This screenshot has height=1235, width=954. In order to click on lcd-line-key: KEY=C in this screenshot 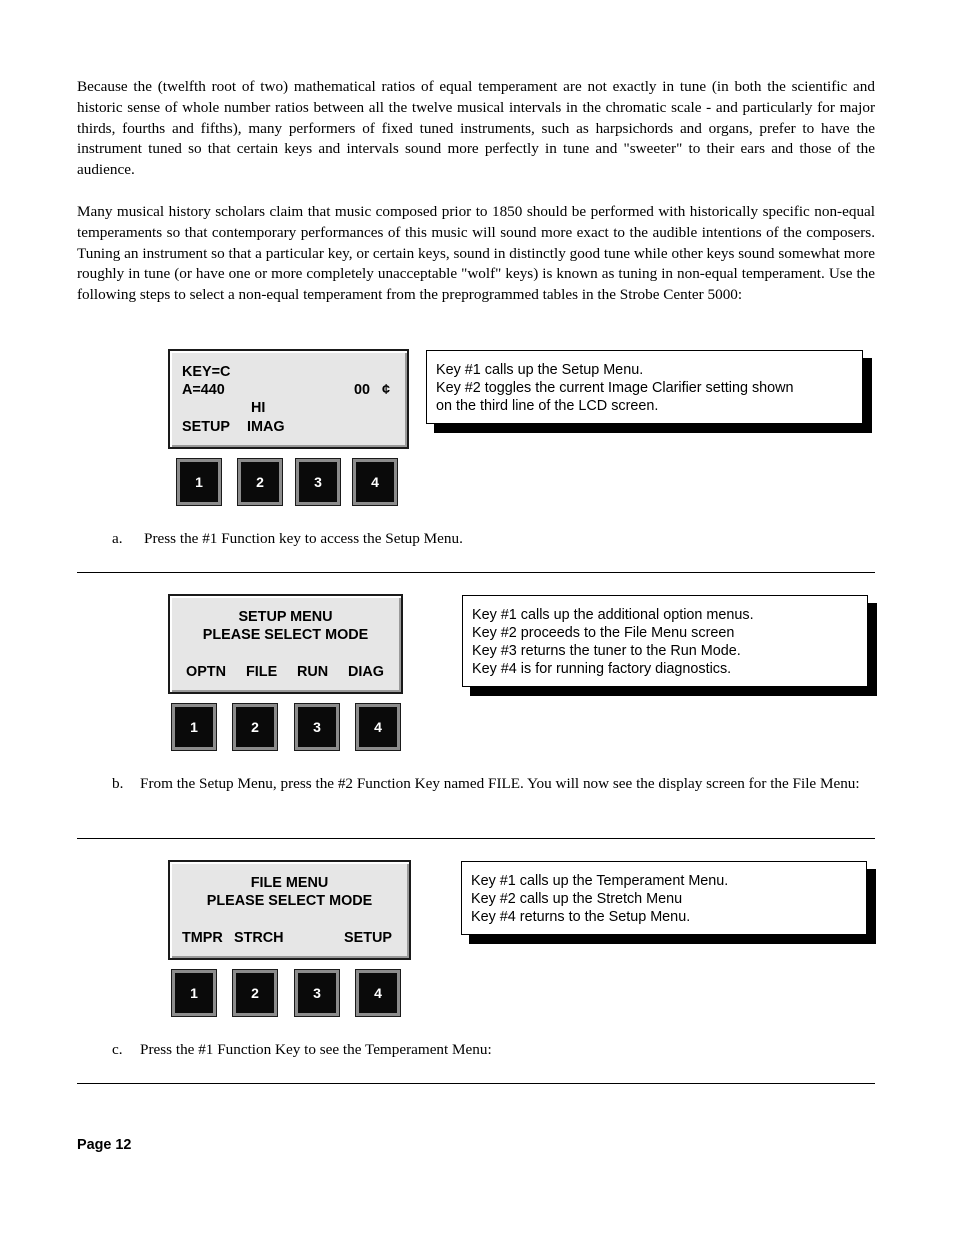, I will do `click(206, 372)`.